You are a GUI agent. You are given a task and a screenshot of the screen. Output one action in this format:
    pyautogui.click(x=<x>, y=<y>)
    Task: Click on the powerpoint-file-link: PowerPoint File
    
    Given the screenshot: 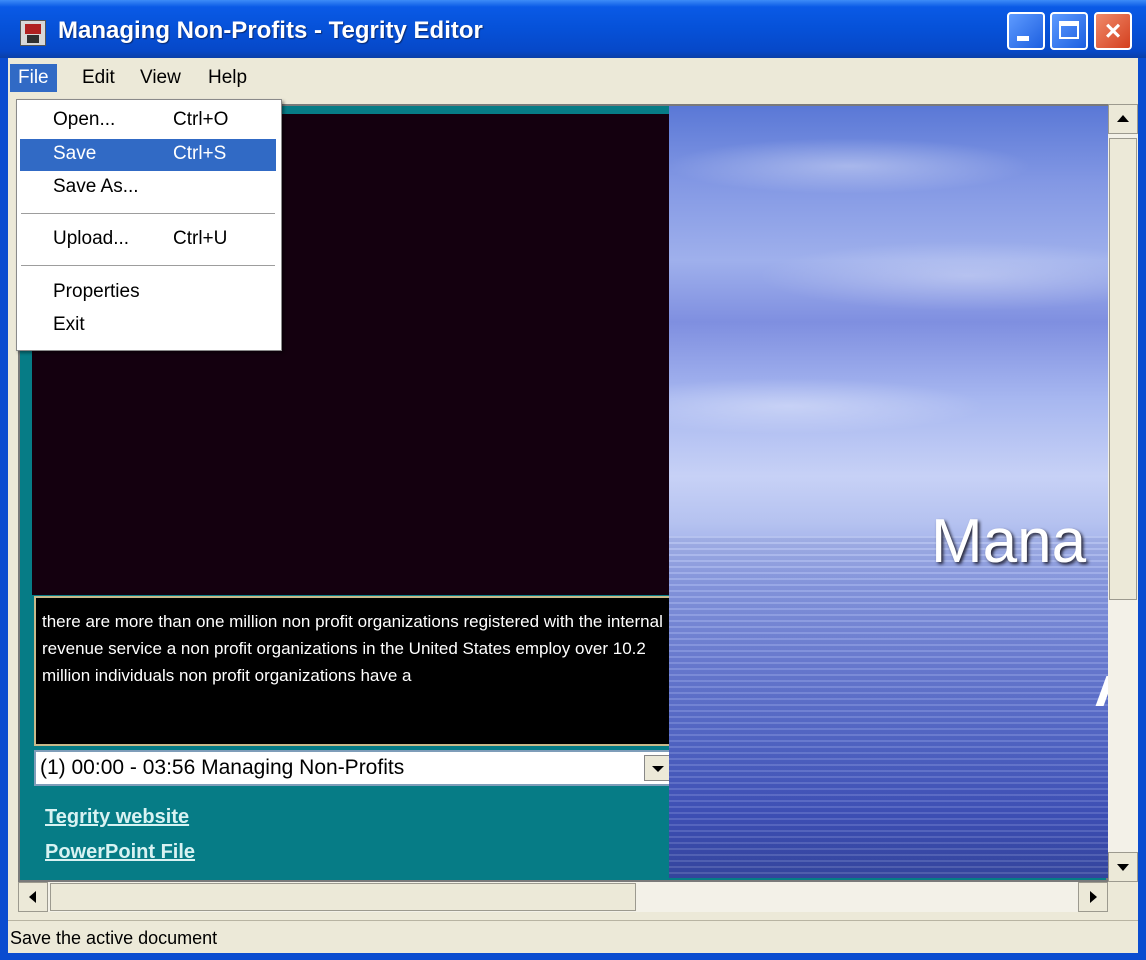 What is the action you would take?
    pyautogui.click(x=120, y=852)
    